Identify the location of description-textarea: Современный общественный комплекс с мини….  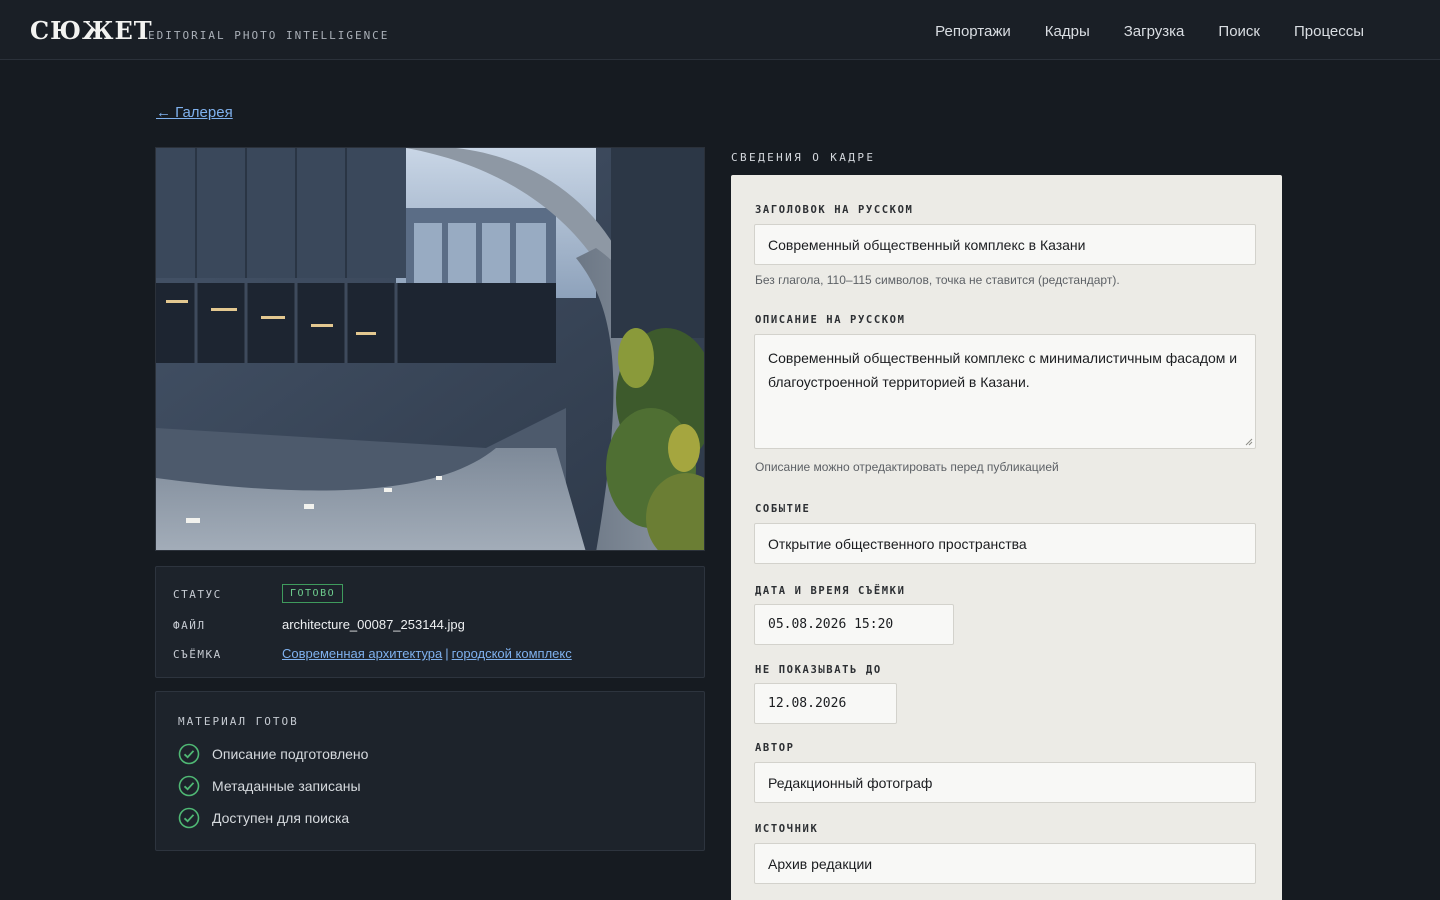
(1005, 391).